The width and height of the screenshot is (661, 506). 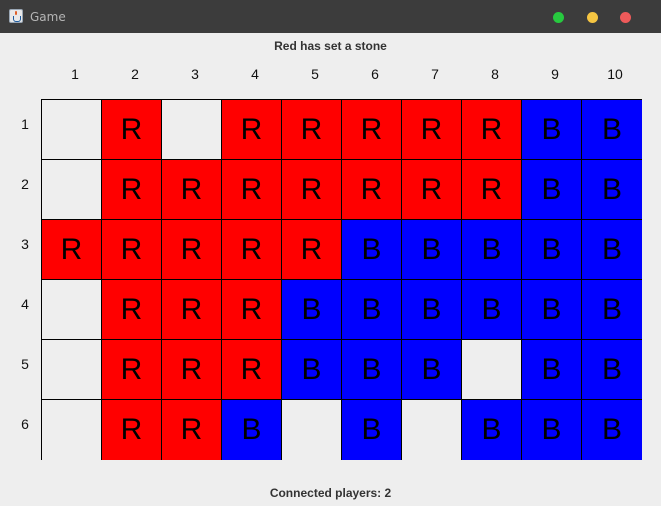 I want to click on column-header: 5, so click(x=315, y=74).